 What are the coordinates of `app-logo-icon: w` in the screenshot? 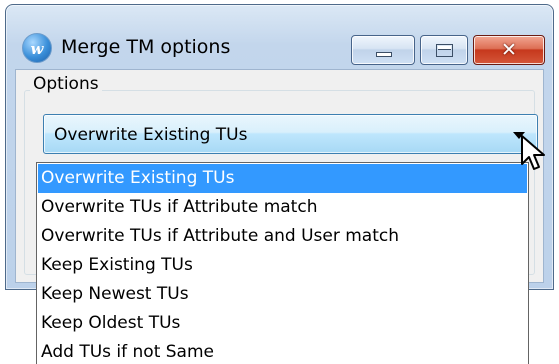 It's located at (37, 48).